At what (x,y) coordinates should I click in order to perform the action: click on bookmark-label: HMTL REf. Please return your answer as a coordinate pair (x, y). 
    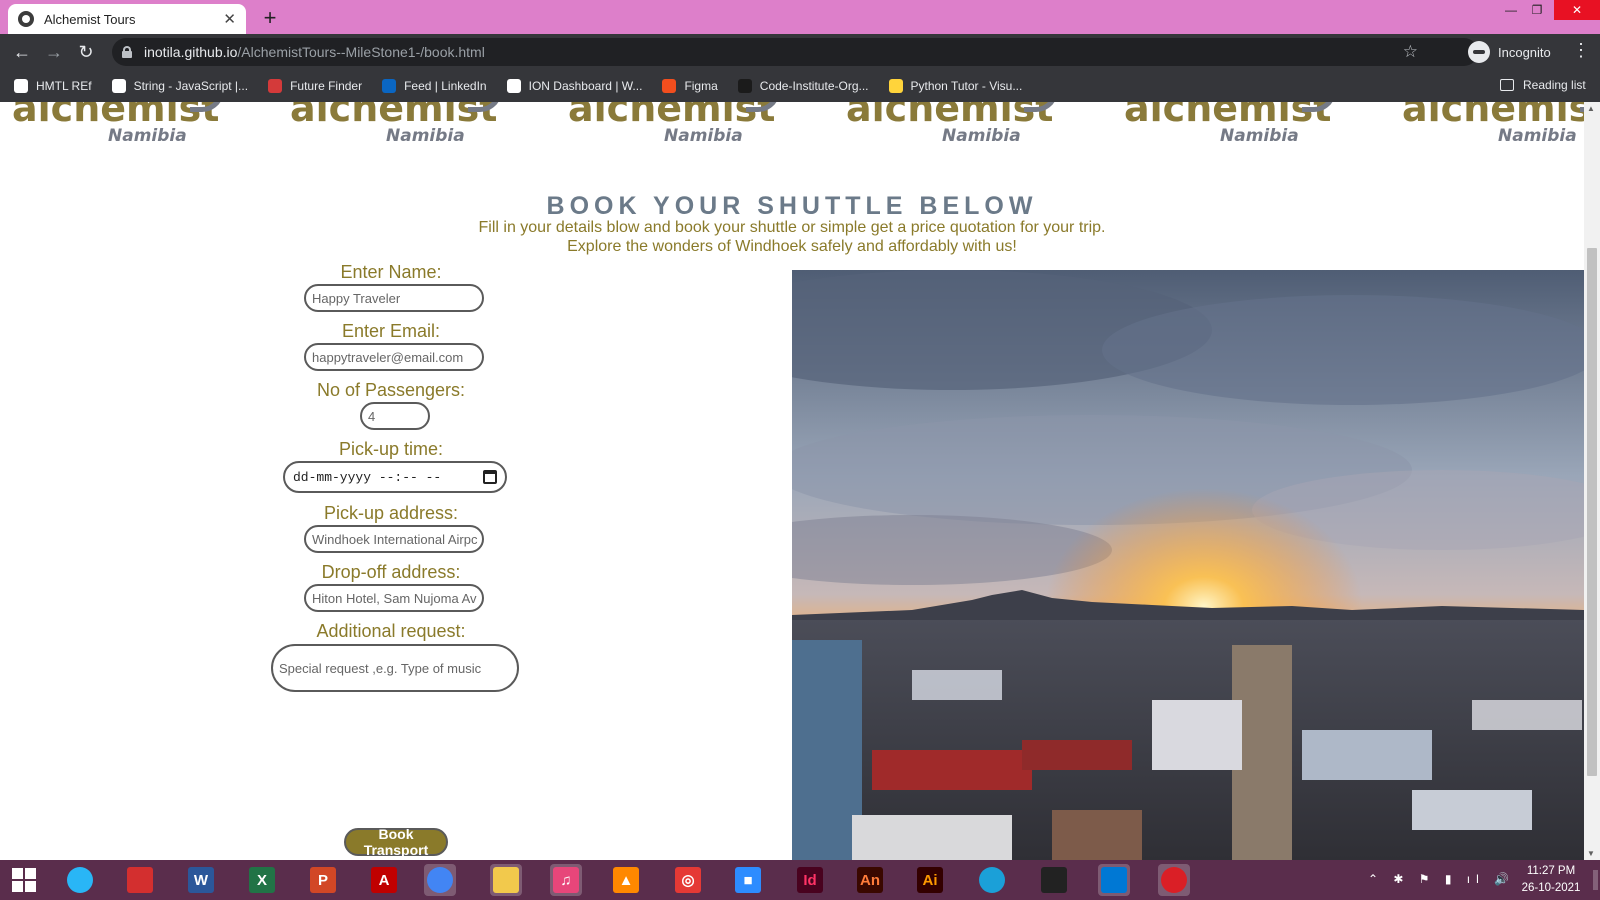
    Looking at the image, I should click on (64, 86).